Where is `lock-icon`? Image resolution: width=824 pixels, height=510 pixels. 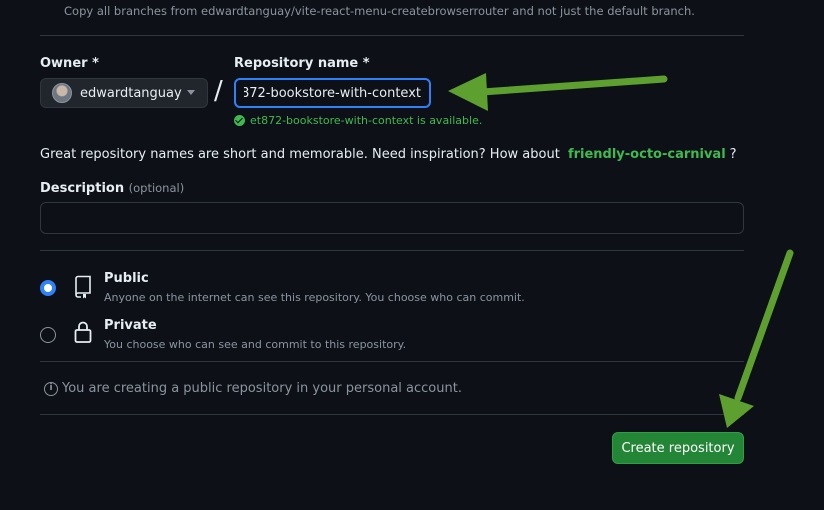 lock-icon is located at coordinates (83, 332).